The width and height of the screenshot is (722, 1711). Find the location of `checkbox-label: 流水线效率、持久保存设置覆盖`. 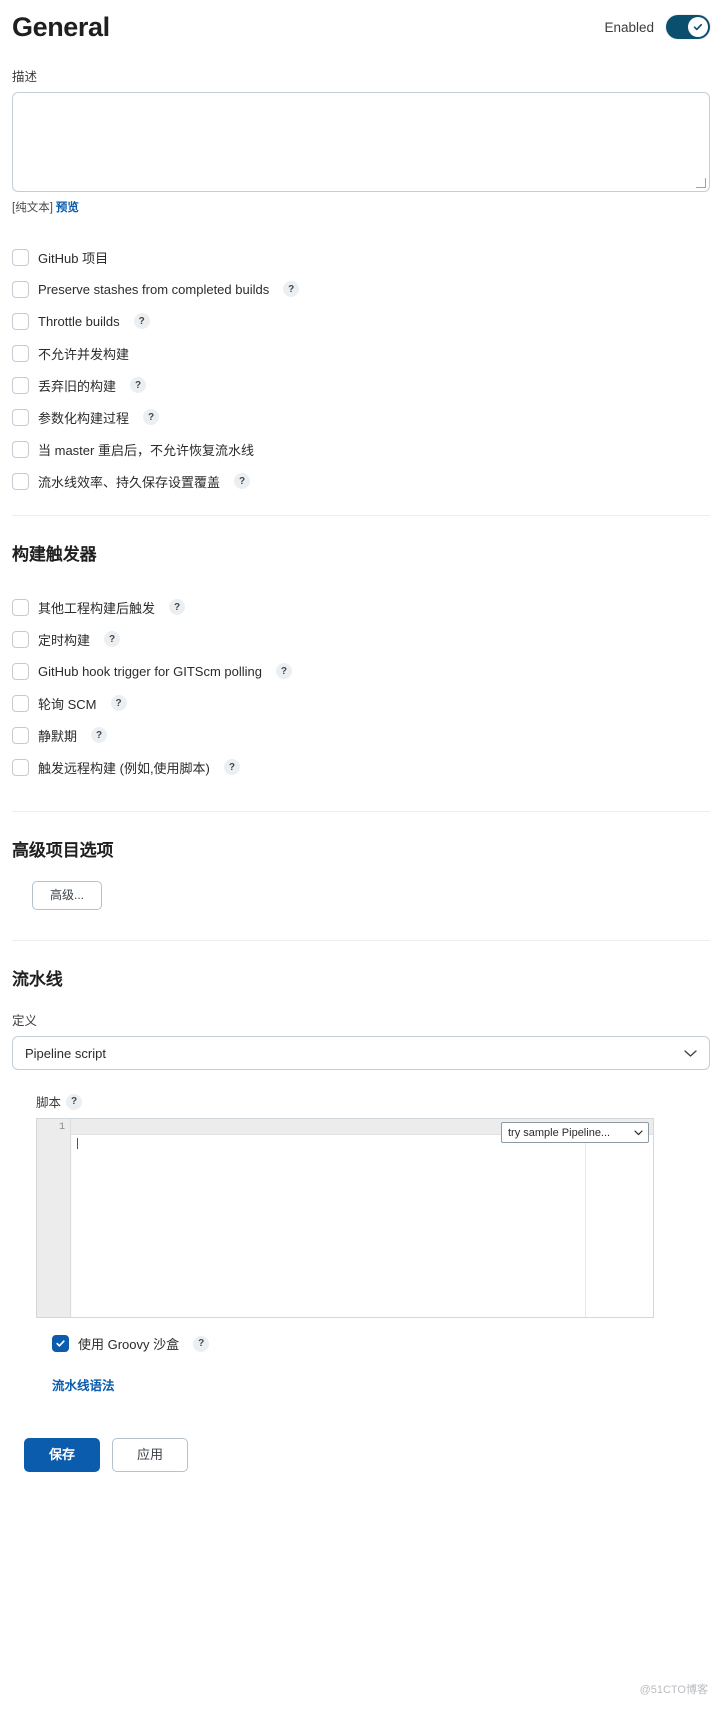

checkbox-label: 流水线效率、持久保存设置覆盖 is located at coordinates (129, 482).